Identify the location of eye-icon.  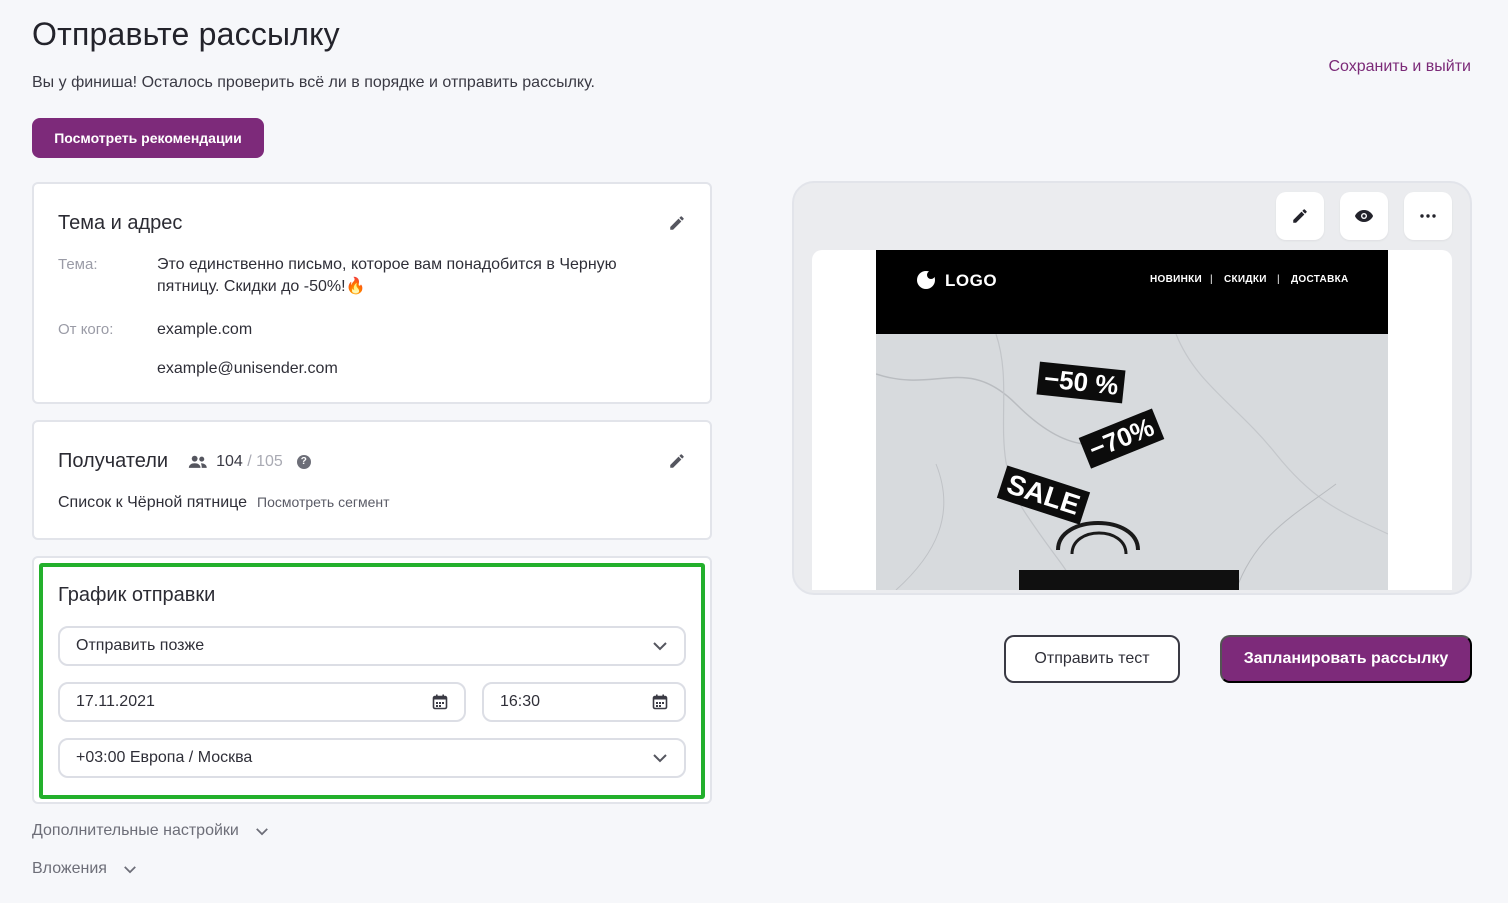
(1364, 216).